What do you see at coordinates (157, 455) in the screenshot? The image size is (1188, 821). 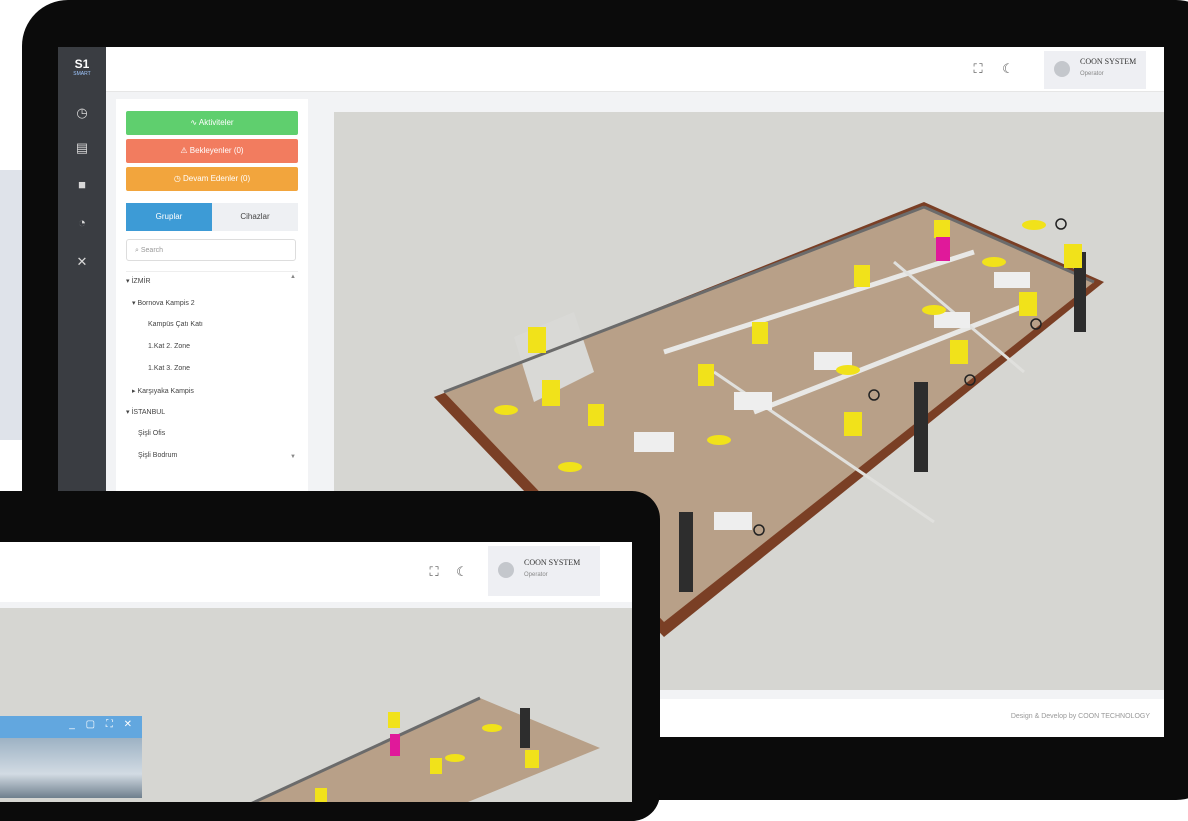 I see `tree-item: Şişli Bodrum` at bounding box center [157, 455].